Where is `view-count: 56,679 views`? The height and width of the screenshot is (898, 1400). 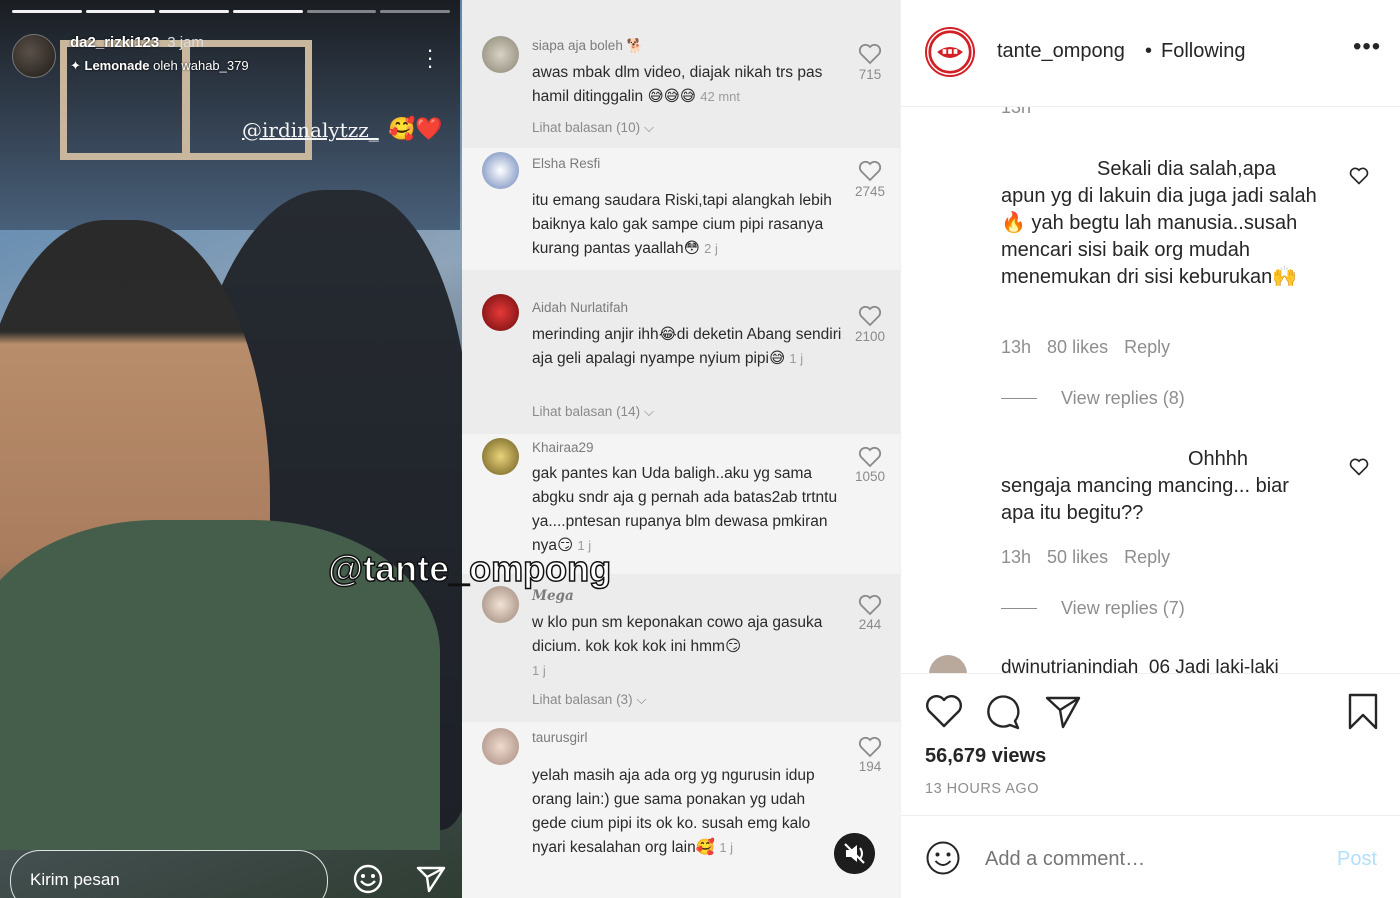
view-count: 56,679 views is located at coordinates (985, 756).